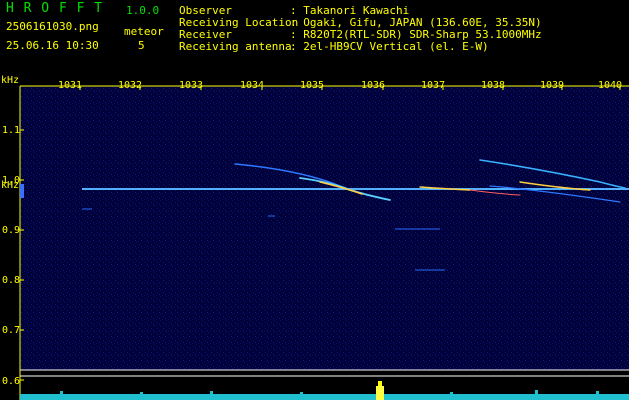  I want to click on meteor-label: meteor, so click(144, 31).